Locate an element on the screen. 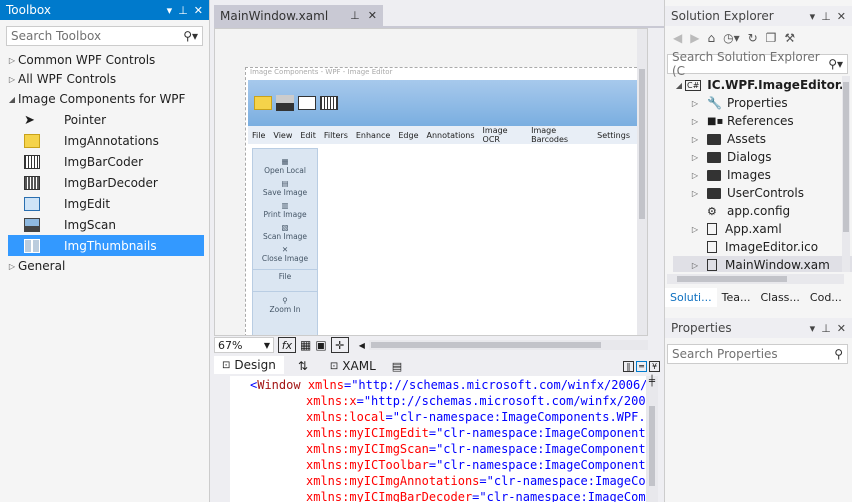 The width and height of the screenshot is (852, 502). tab-xaml: ⊡ XAML is located at coordinates (353, 366).